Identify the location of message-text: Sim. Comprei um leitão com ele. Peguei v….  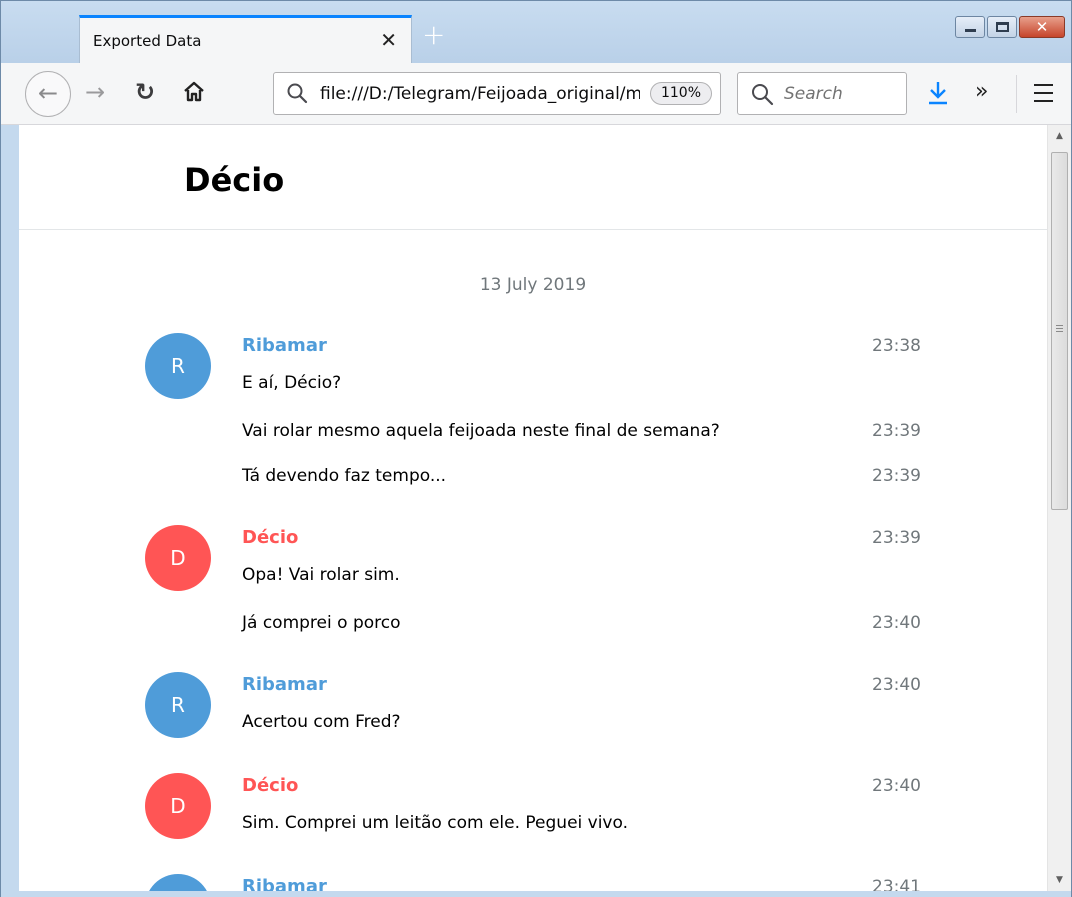
(435, 823).